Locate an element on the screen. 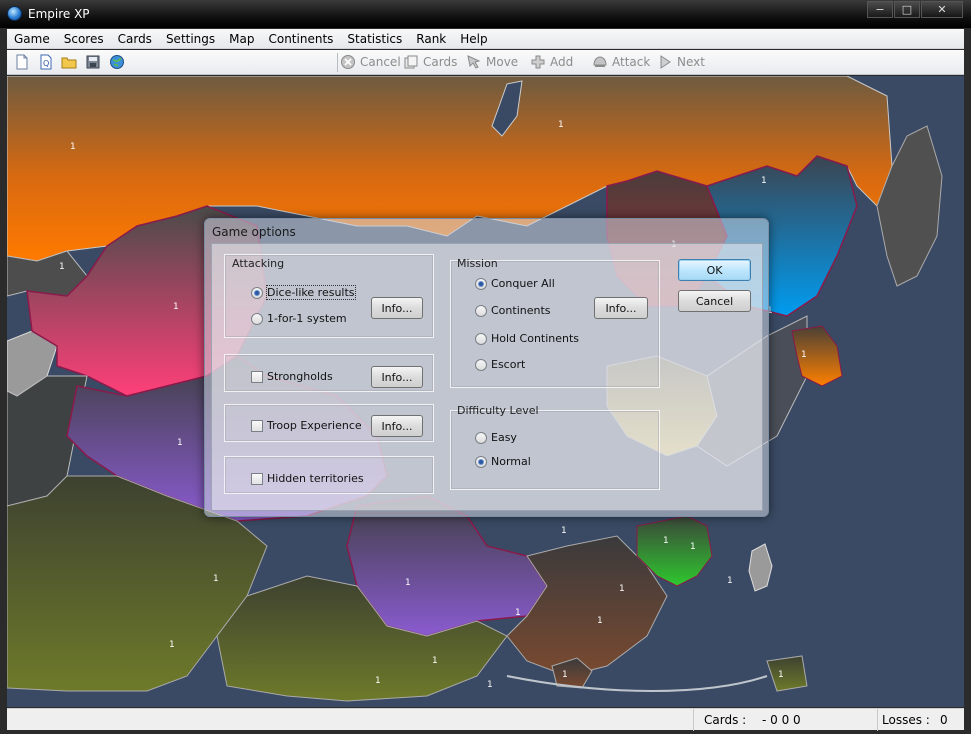 This screenshot has width=971, height=734. menu-cards: Cards is located at coordinates (135, 38).